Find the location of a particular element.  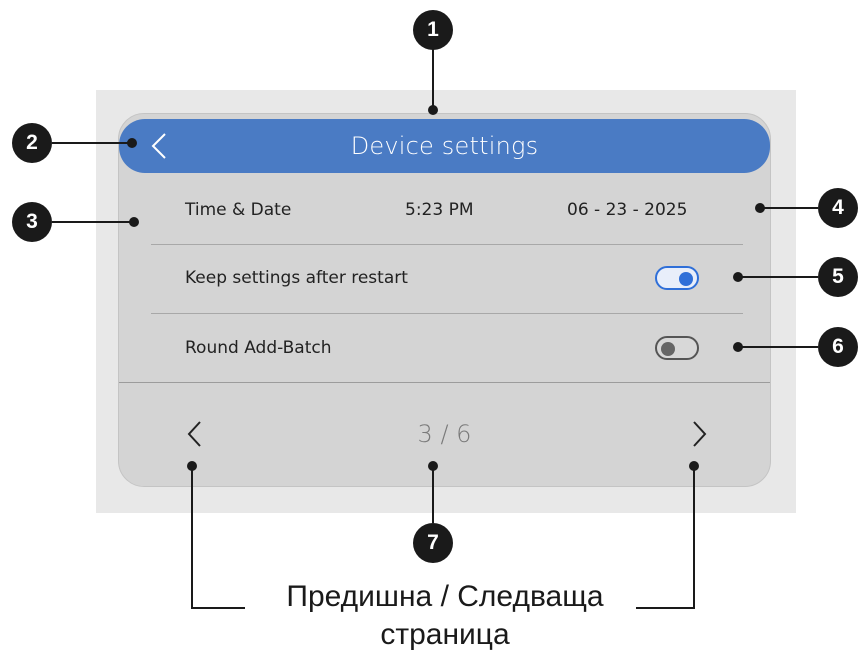

time-value: 5:23 PM is located at coordinates (439, 210).